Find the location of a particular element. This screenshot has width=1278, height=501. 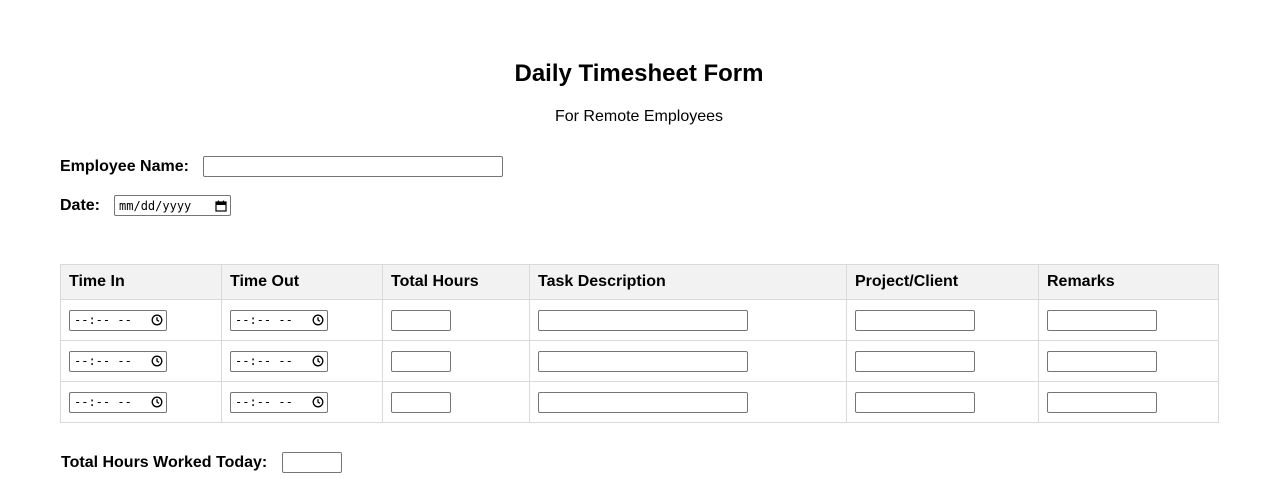

date-row: Date: mm/dd/yyyy is located at coordinates (146, 205).